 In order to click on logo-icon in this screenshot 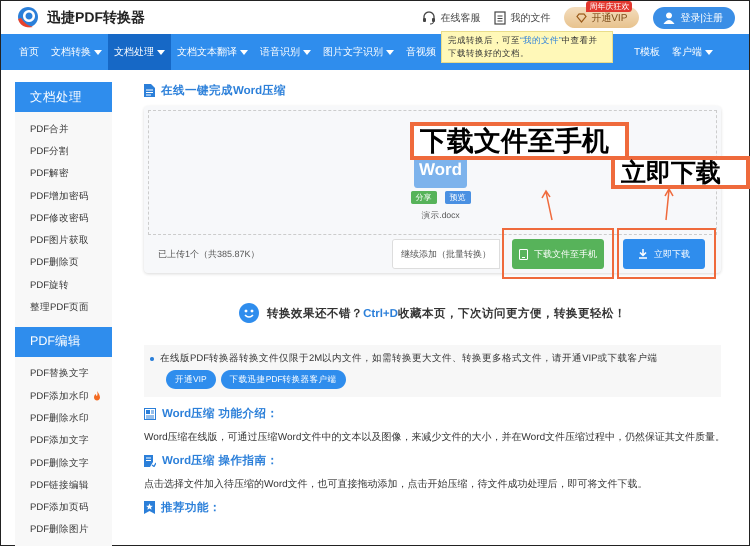, I will do `click(28, 17)`.